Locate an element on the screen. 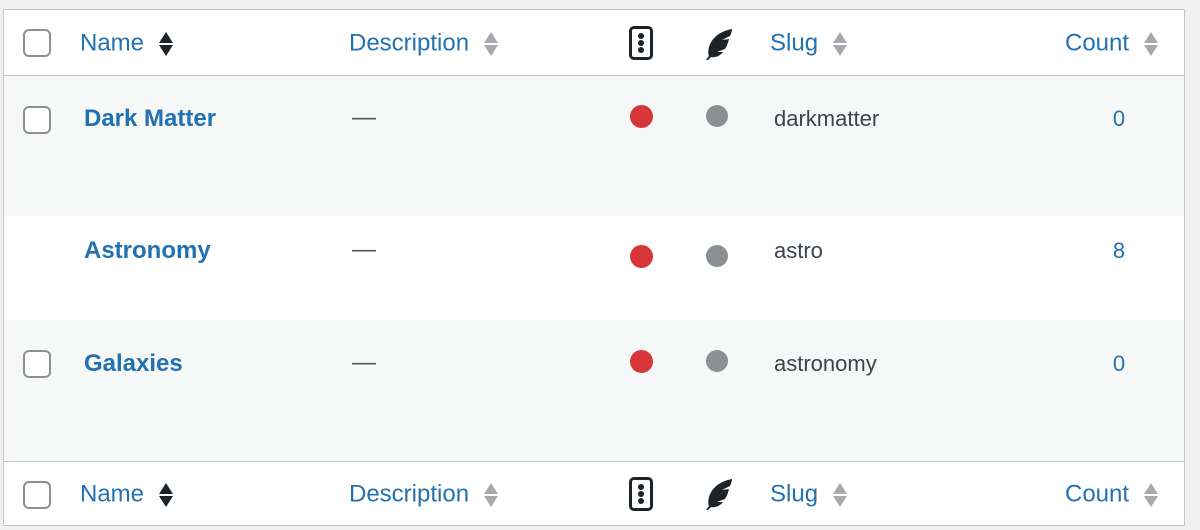  column-footer-slug: Slug is located at coordinates (808, 494).